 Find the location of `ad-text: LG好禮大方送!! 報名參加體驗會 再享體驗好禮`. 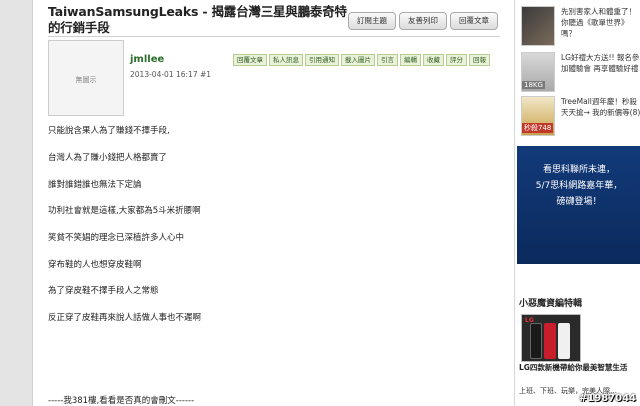

ad-text: LG好禮大方送!! 報名參加體驗會 再享體驗好禮 is located at coordinates (600, 63).